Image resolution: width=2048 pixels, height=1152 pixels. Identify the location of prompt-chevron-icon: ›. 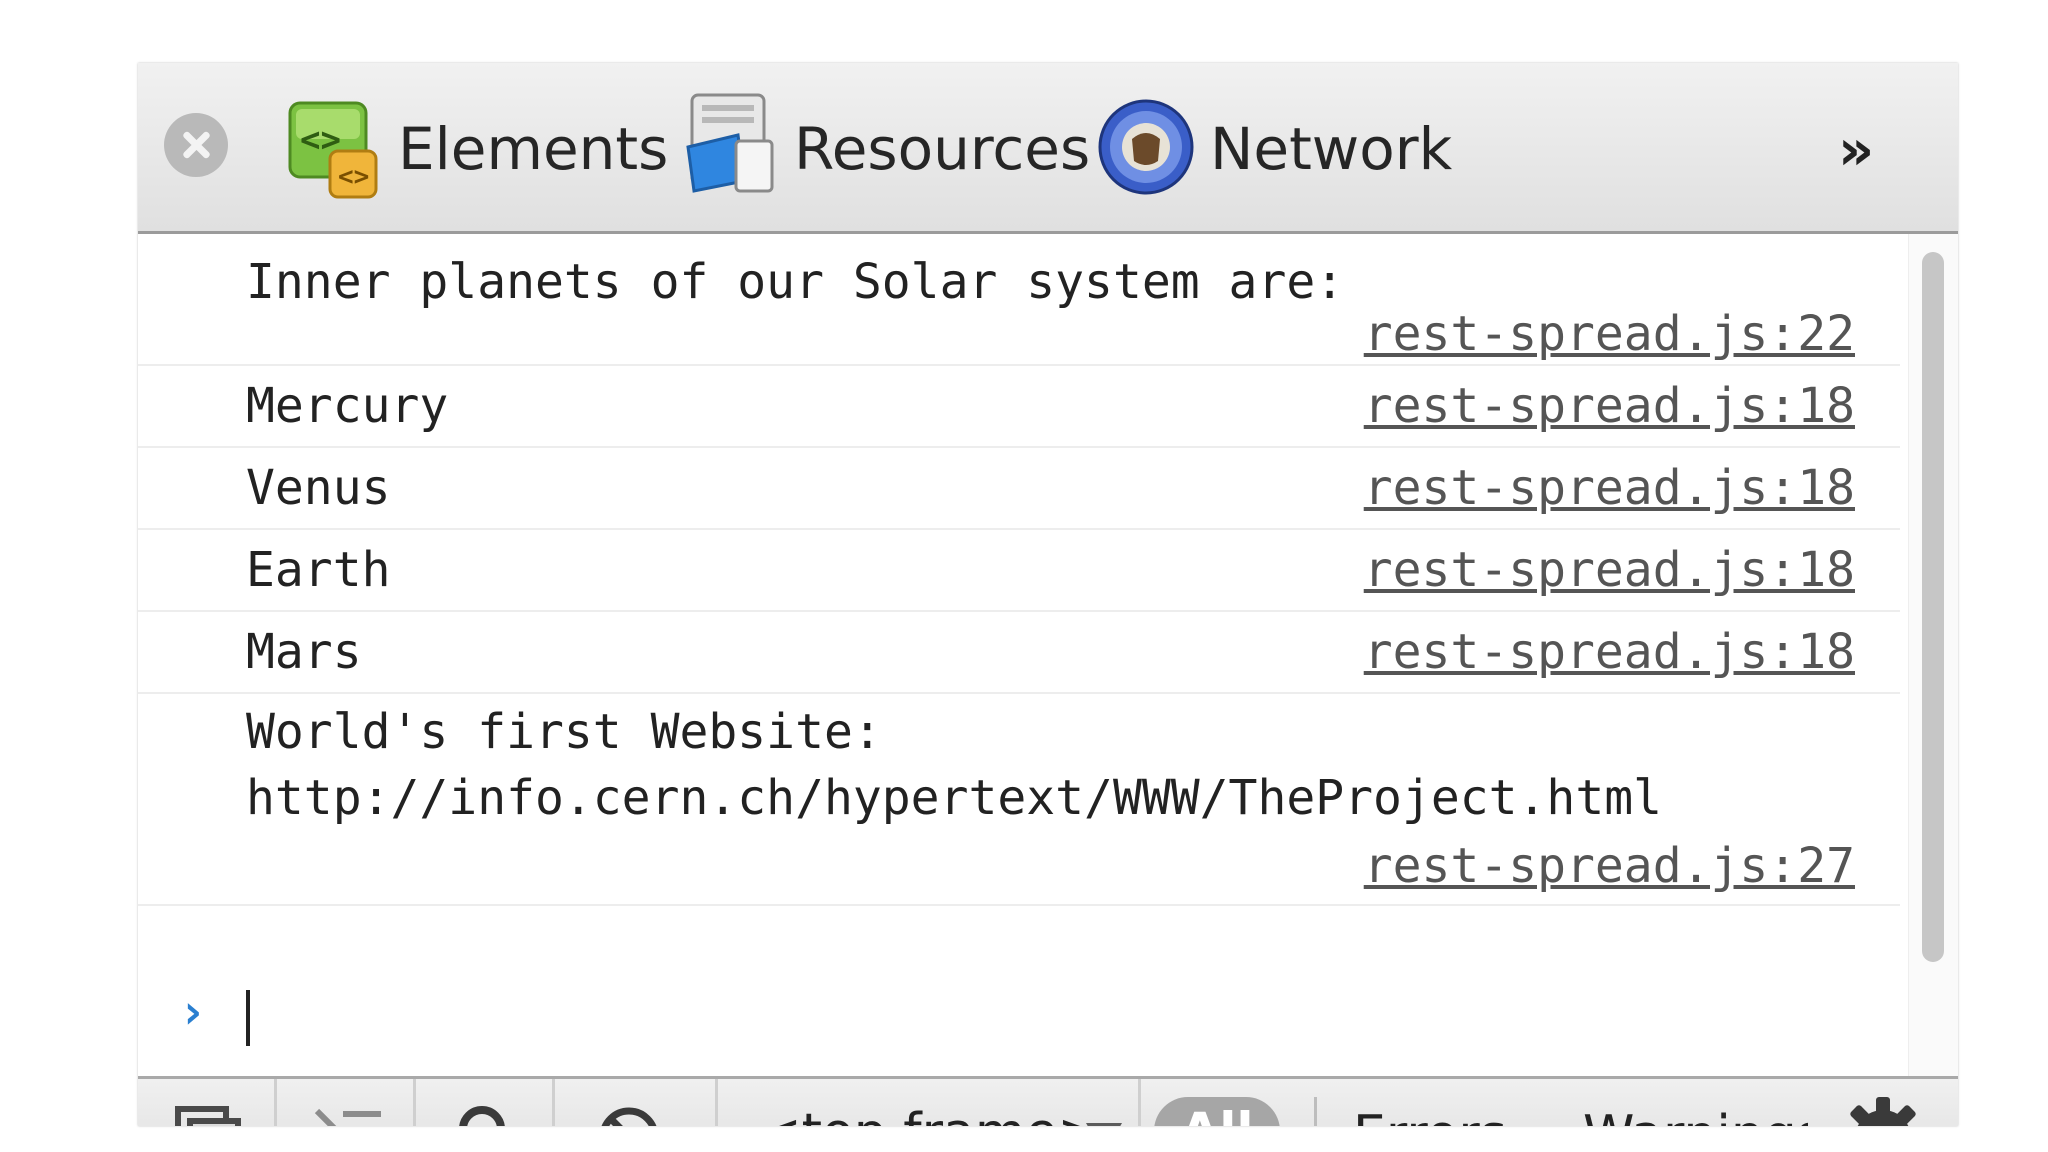
(192, 1012).